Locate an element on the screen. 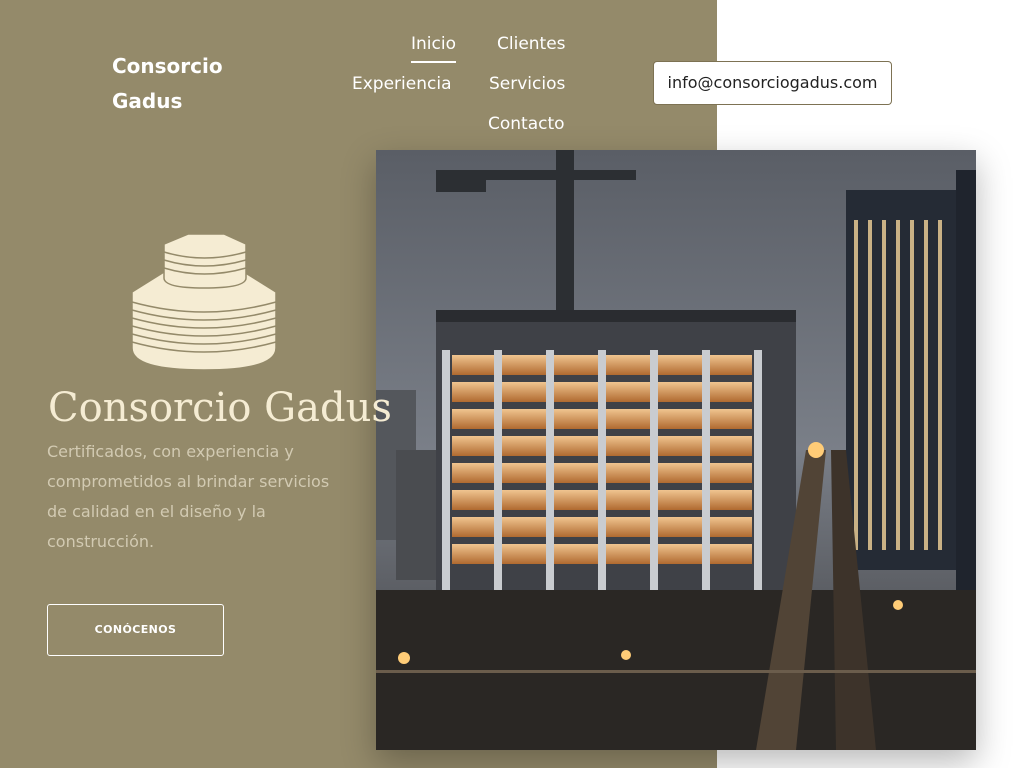 Image resolution: width=1024 pixels, height=768 pixels. stacked-layers-logo-icon is located at coordinates (204, 302).